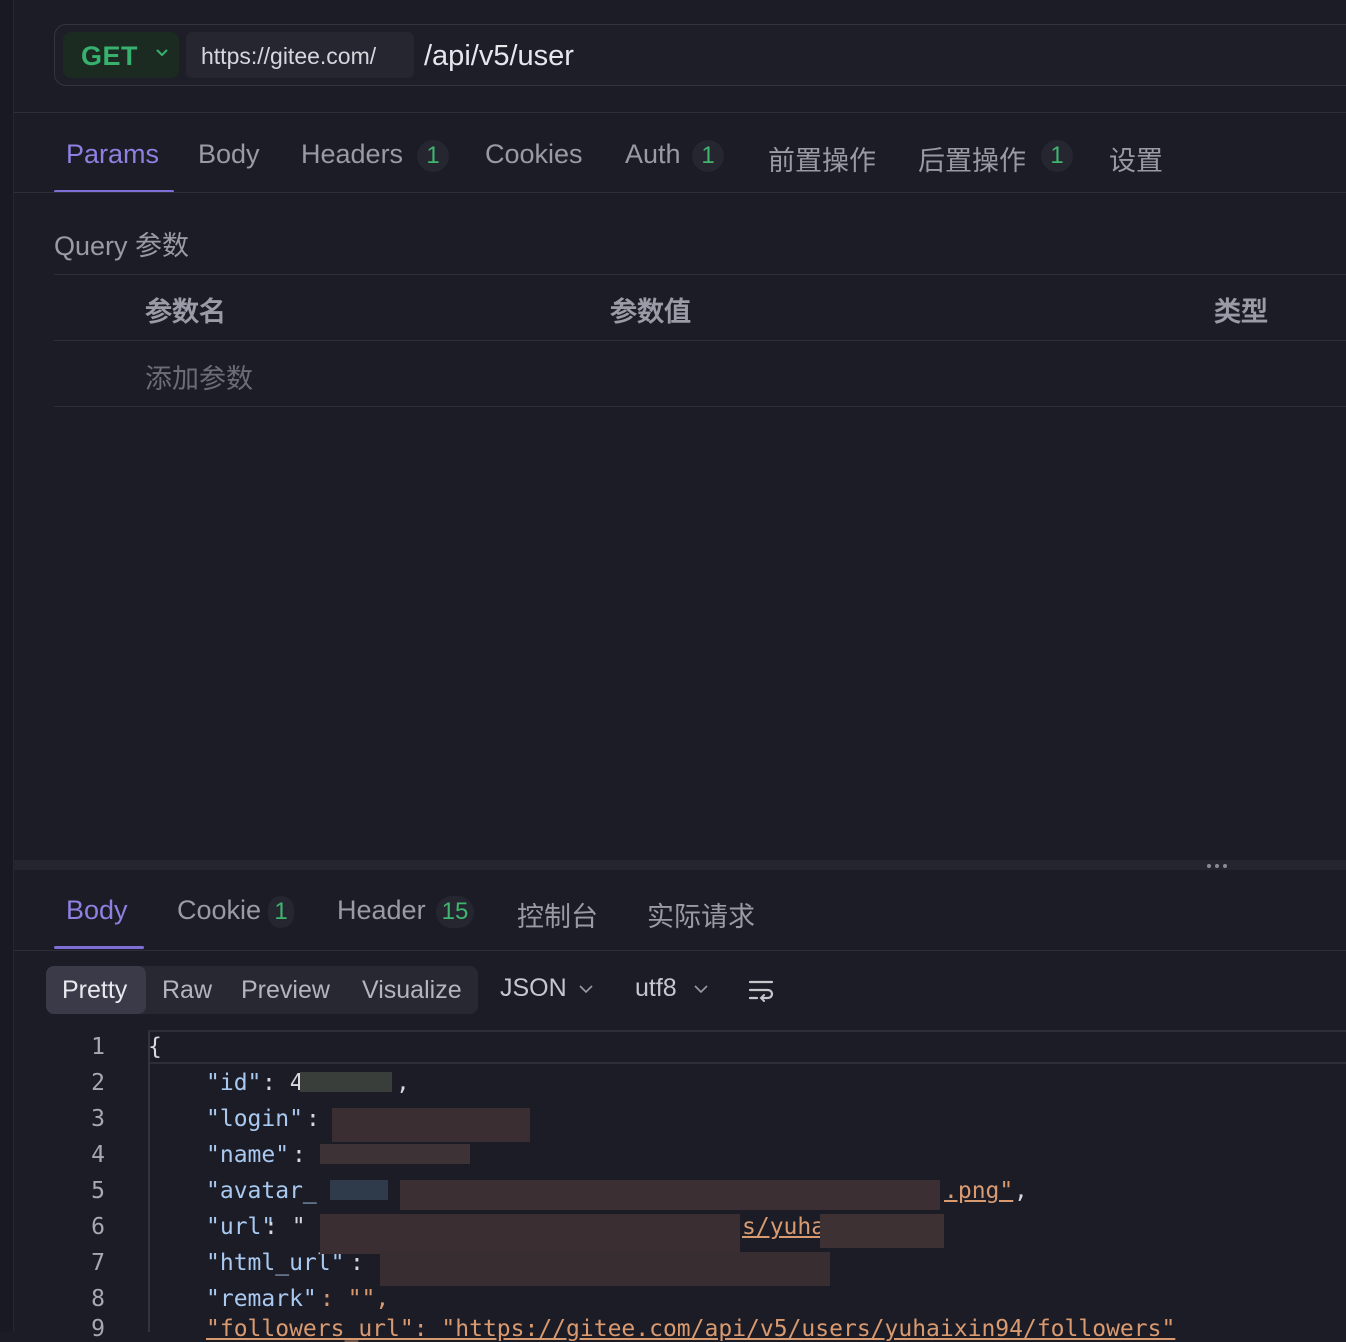 The width and height of the screenshot is (1346, 1342). Describe the element at coordinates (533, 988) in the screenshot. I see `language-select: JSON` at that location.